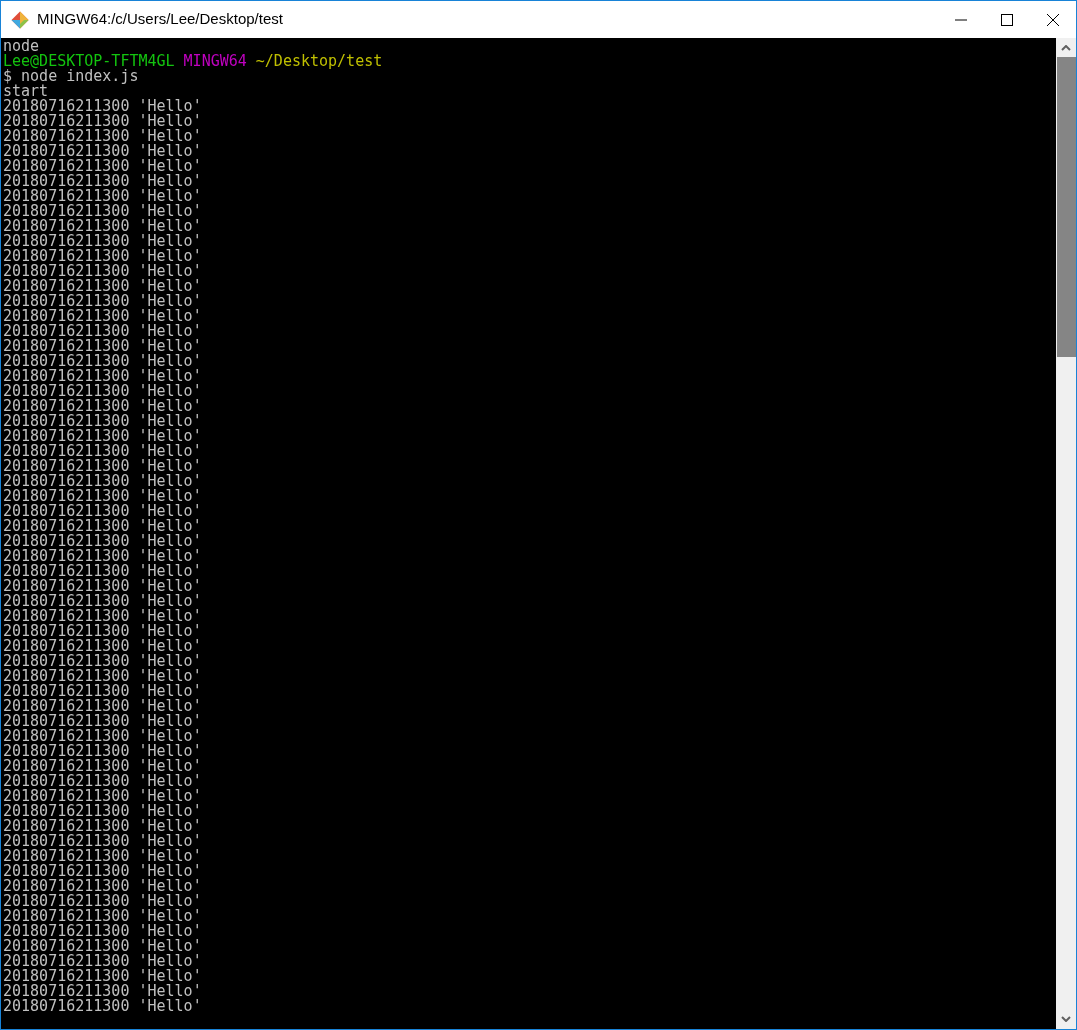 Image resolution: width=1077 pixels, height=1030 pixels. I want to click on scroll-up-icon, so click(1066, 48).